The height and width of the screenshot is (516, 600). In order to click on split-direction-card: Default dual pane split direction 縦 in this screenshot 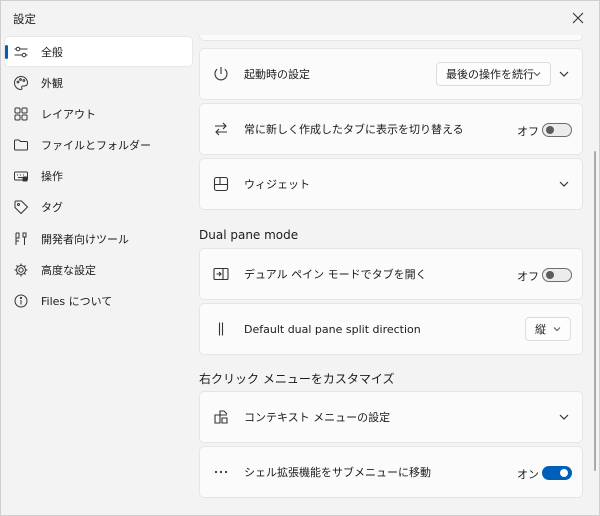, I will do `click(391, 329)`.